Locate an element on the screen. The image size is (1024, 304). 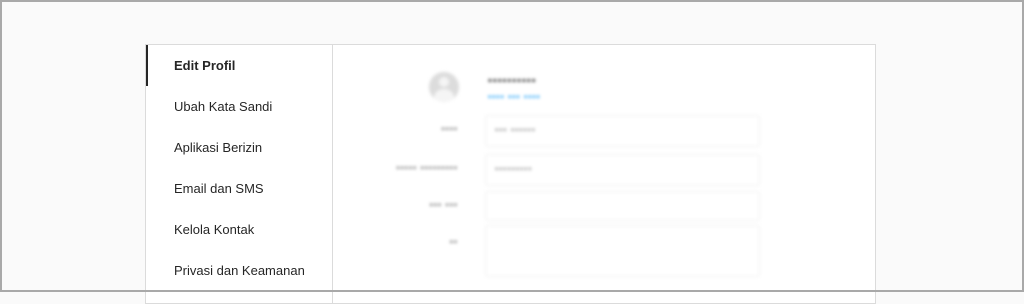
name-label: •••• is located at coordinates (449, 129).